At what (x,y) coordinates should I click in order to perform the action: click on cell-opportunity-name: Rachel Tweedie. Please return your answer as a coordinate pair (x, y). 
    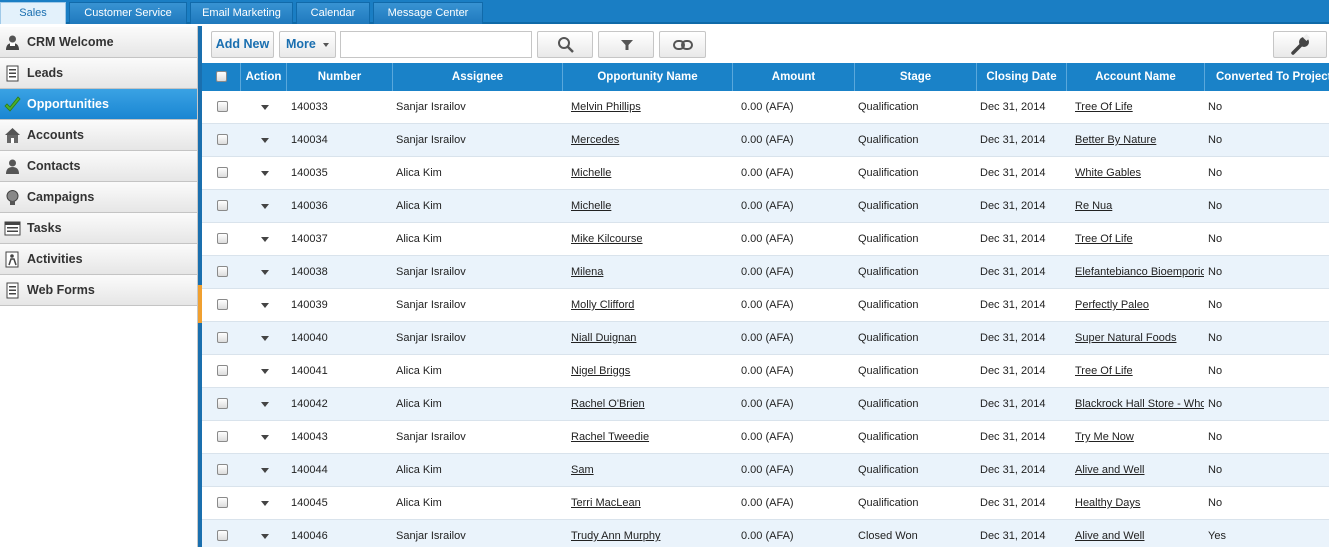
    Looking at the image, I should click on (651, 437).